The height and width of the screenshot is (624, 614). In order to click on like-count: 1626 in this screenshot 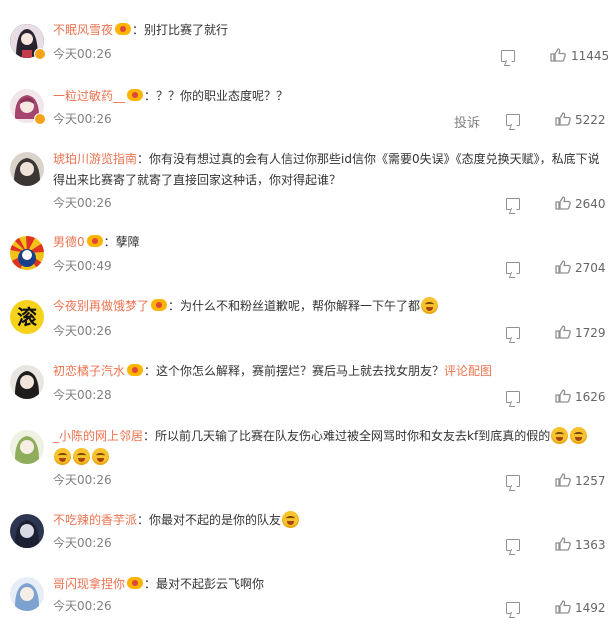, I will do `click(590, 397)`.